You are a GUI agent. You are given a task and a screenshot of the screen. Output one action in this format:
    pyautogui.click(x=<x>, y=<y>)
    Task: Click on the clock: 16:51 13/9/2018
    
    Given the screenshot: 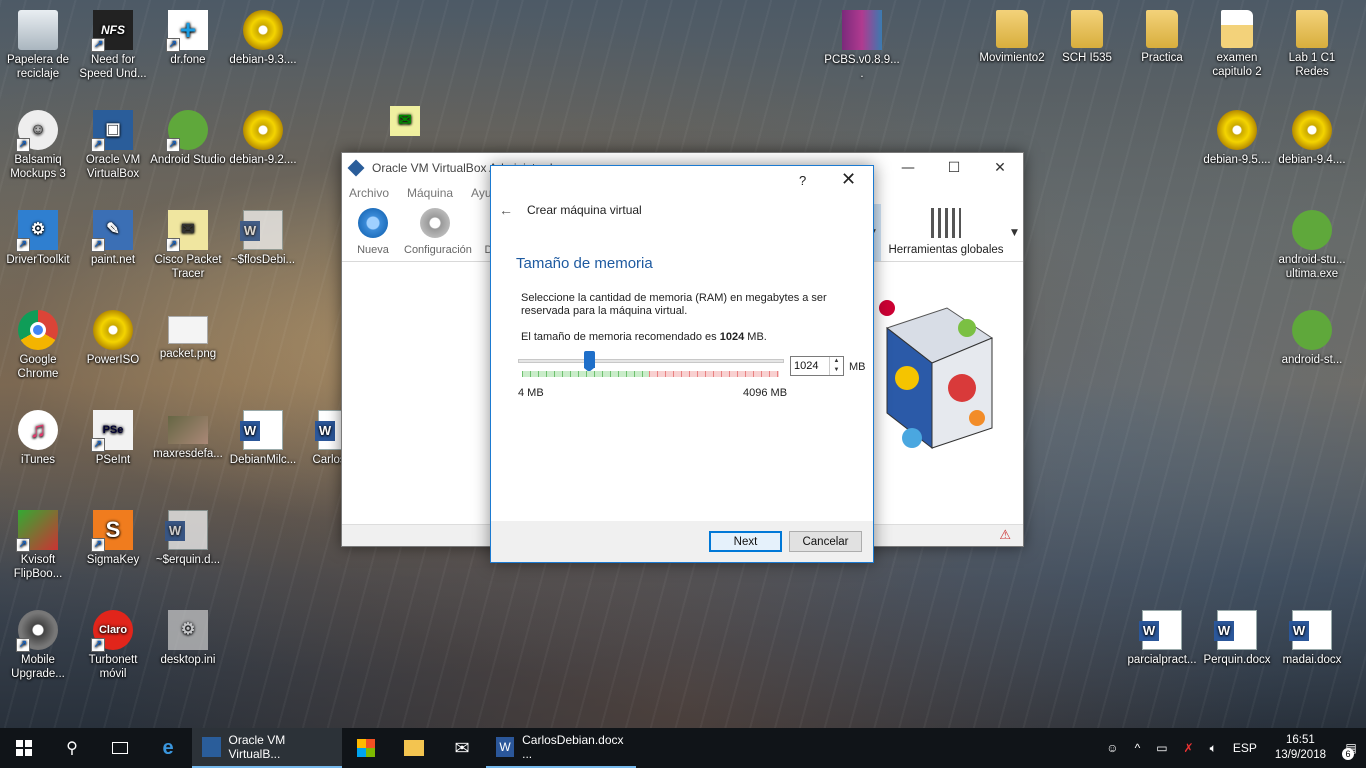 What is the action you would take?
    pyautogui.click(x=1300, y=748)
    